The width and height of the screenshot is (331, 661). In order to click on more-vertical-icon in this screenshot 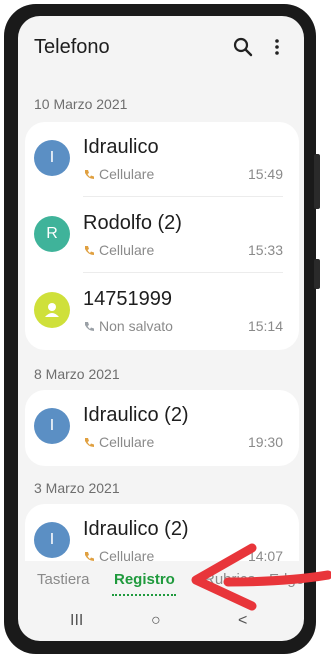, I will do `click(277, 47)`.